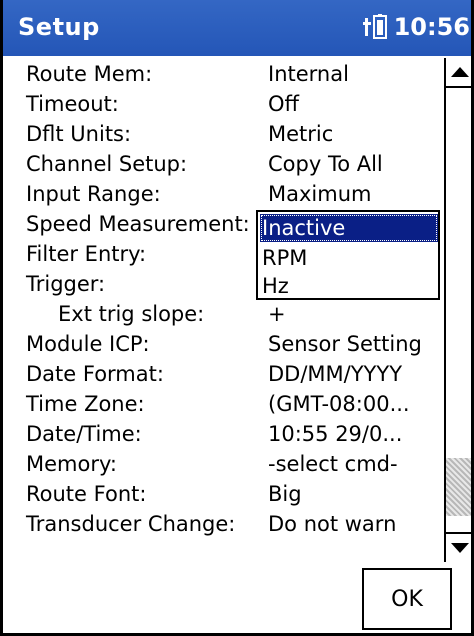 The image size is (474, 636). What do you see at coordinates (235, 163) in the screenshot?
I see `setting-channel-setup: Channel Setup: Copy To All` at bounding box center [235, 163].